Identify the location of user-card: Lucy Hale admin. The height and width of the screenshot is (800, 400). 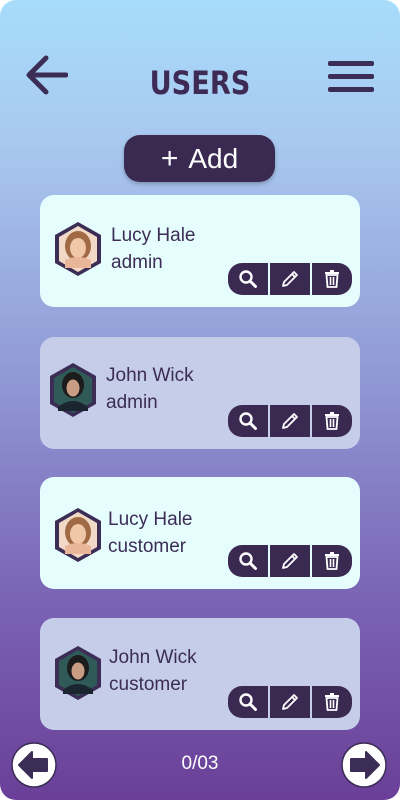
(200, 251).